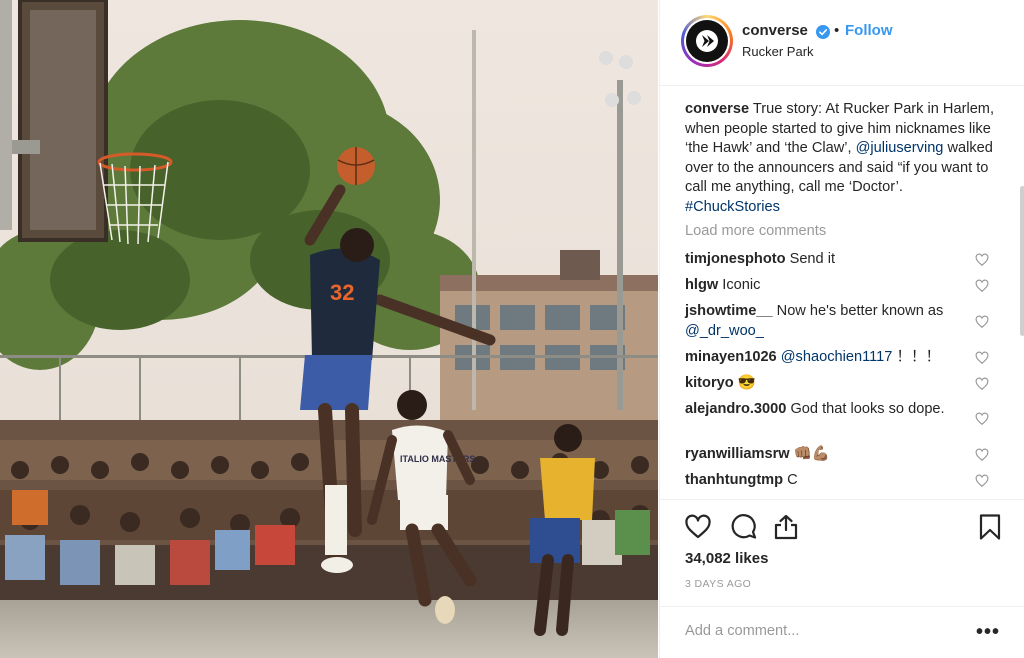 Image resolution: width=1024 pixels, height=658 pixels. Describe the element at coordinates (988, 632) in the screenshot. I see `more-options-button: •••` at that location.